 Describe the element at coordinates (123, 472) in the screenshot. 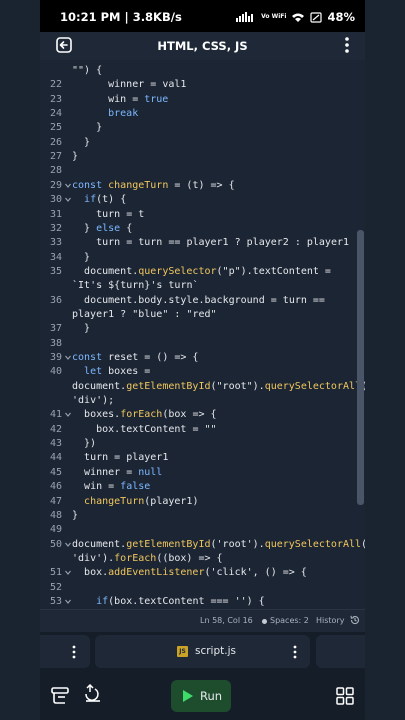

I see `code-text: winner = null` at that location.